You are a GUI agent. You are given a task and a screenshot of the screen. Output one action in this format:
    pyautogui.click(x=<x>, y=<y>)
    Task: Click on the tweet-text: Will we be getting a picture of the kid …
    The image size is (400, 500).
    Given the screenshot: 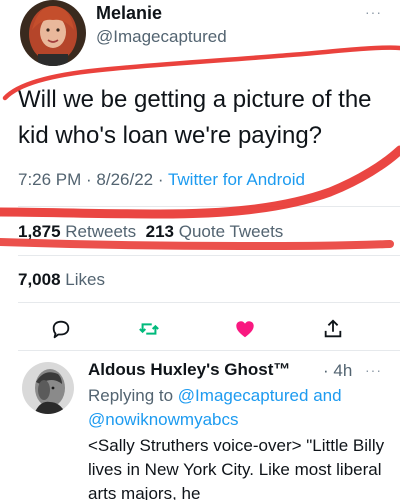 What is the action you would take?
    pyautogui.click(x=195, y=117)
    